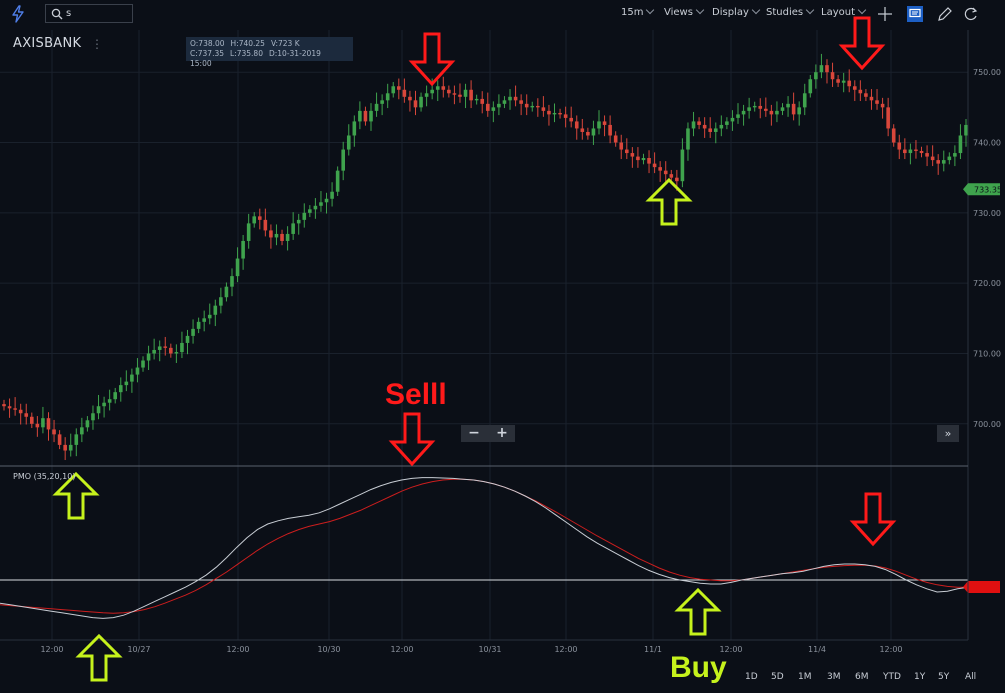 This screenshot has width=1005, height=693. Describe the element at coordinates (777, 677) in the screenshot. I see `range-5d-button: 5D` at that location.